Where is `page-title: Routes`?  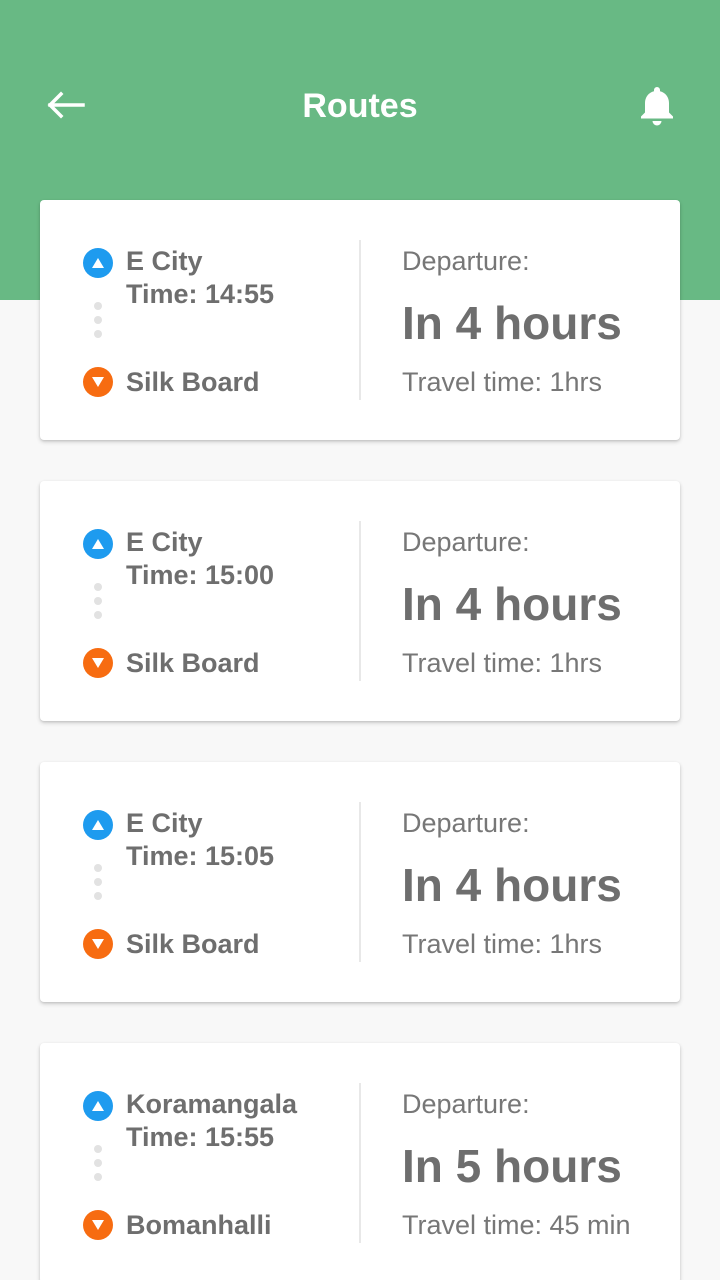 page-title: Routes is located at coordinates (360, 106).